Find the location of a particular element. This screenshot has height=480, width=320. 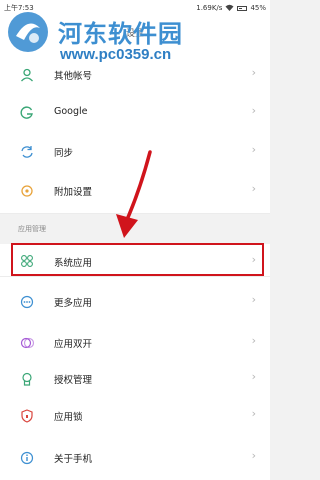

permission-icon is located at coordinates (27, 379).